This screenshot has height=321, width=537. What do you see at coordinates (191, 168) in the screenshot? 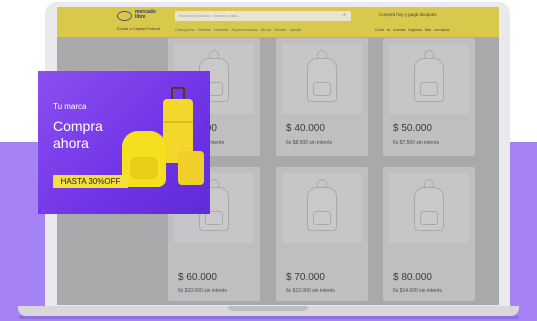
I see `handbag-icon` at bounding box center [191, 168].